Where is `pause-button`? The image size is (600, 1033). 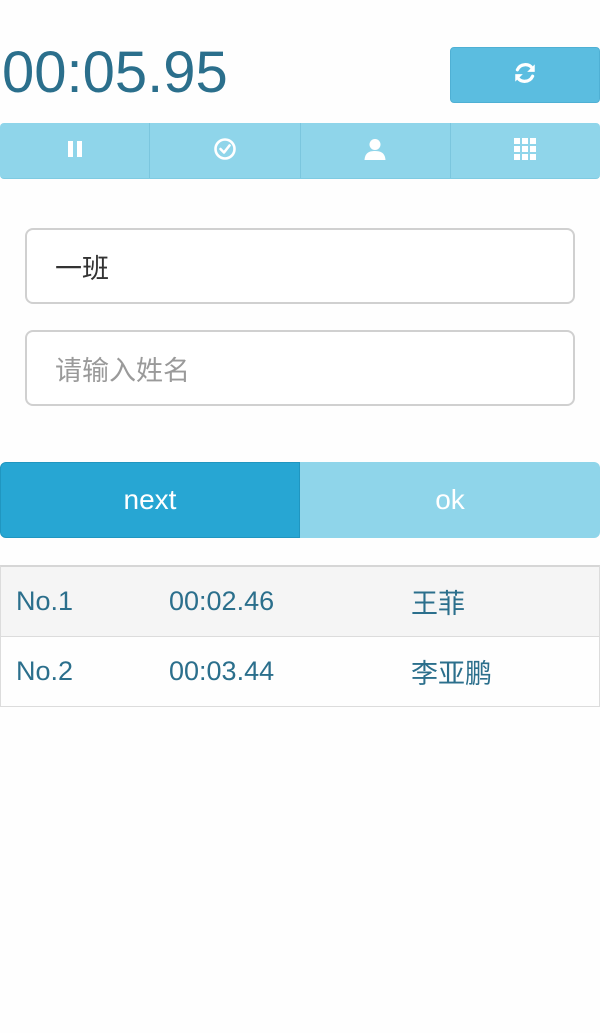 pause-button is located at coordinates (75, 150).